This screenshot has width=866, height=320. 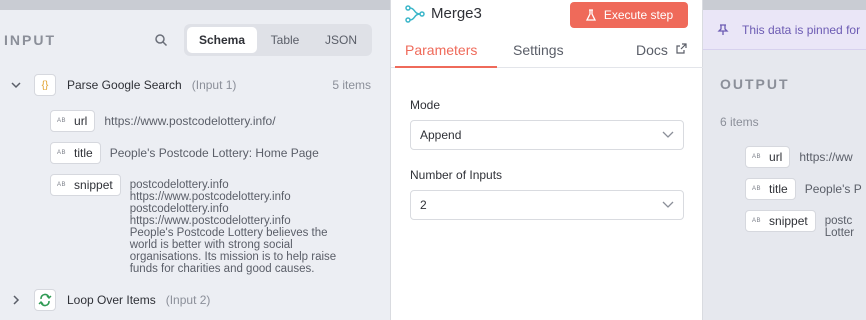 I want to click on tab-settings: Settings, so click(x=538, y=50).